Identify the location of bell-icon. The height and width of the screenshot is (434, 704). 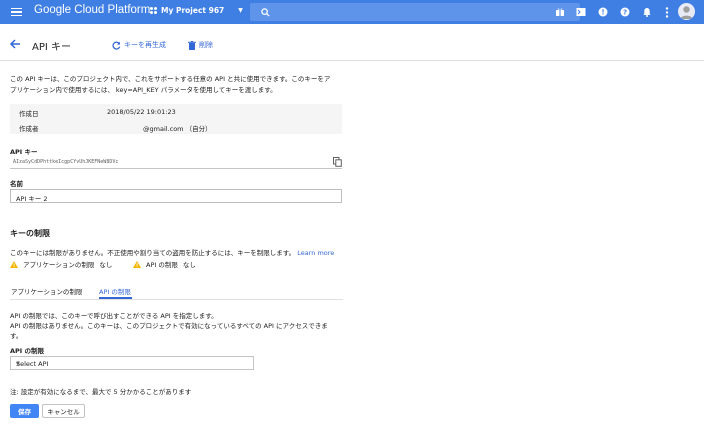
(647, 12).